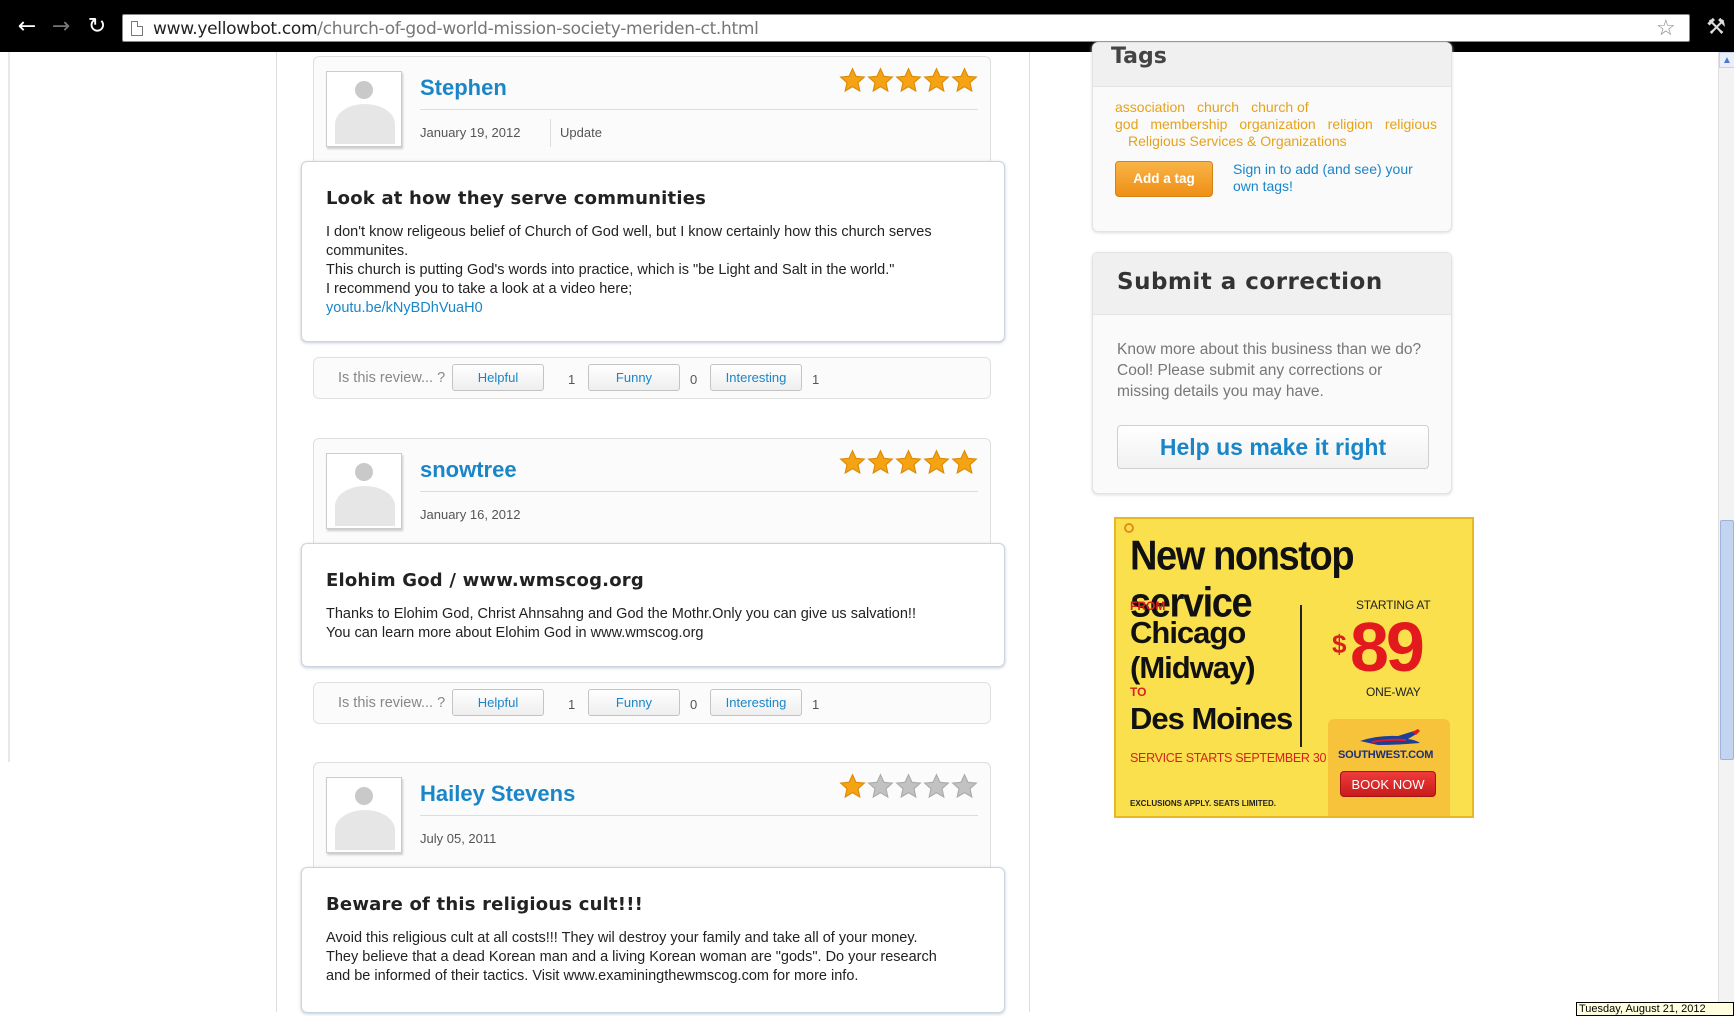 This screenshot has width=1734, height=1016. I want to click on tag-link: membership, so click(1188, 124).